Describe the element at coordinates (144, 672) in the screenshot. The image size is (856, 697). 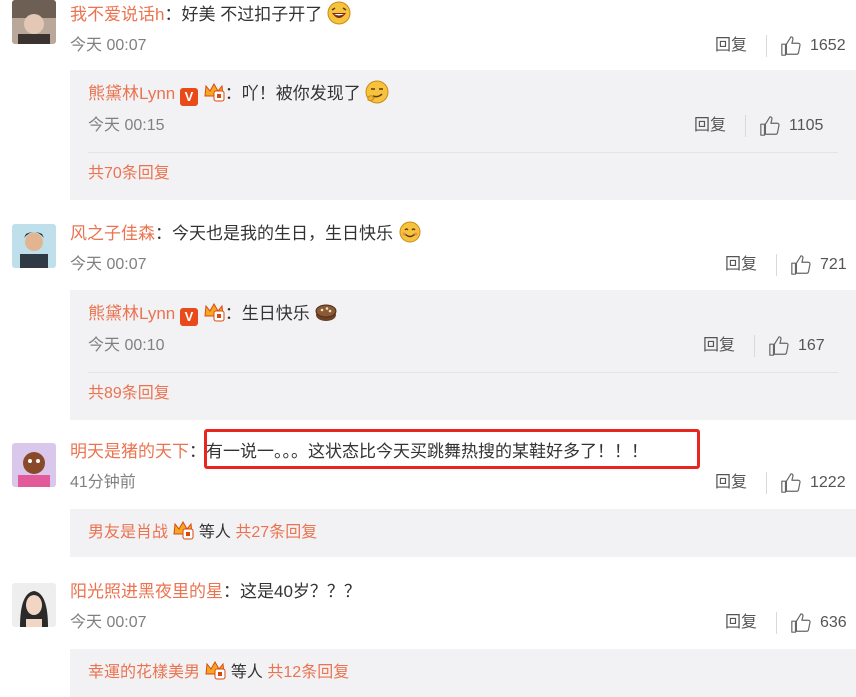
I see `user-name: 幸運的花樣美男` at that location.